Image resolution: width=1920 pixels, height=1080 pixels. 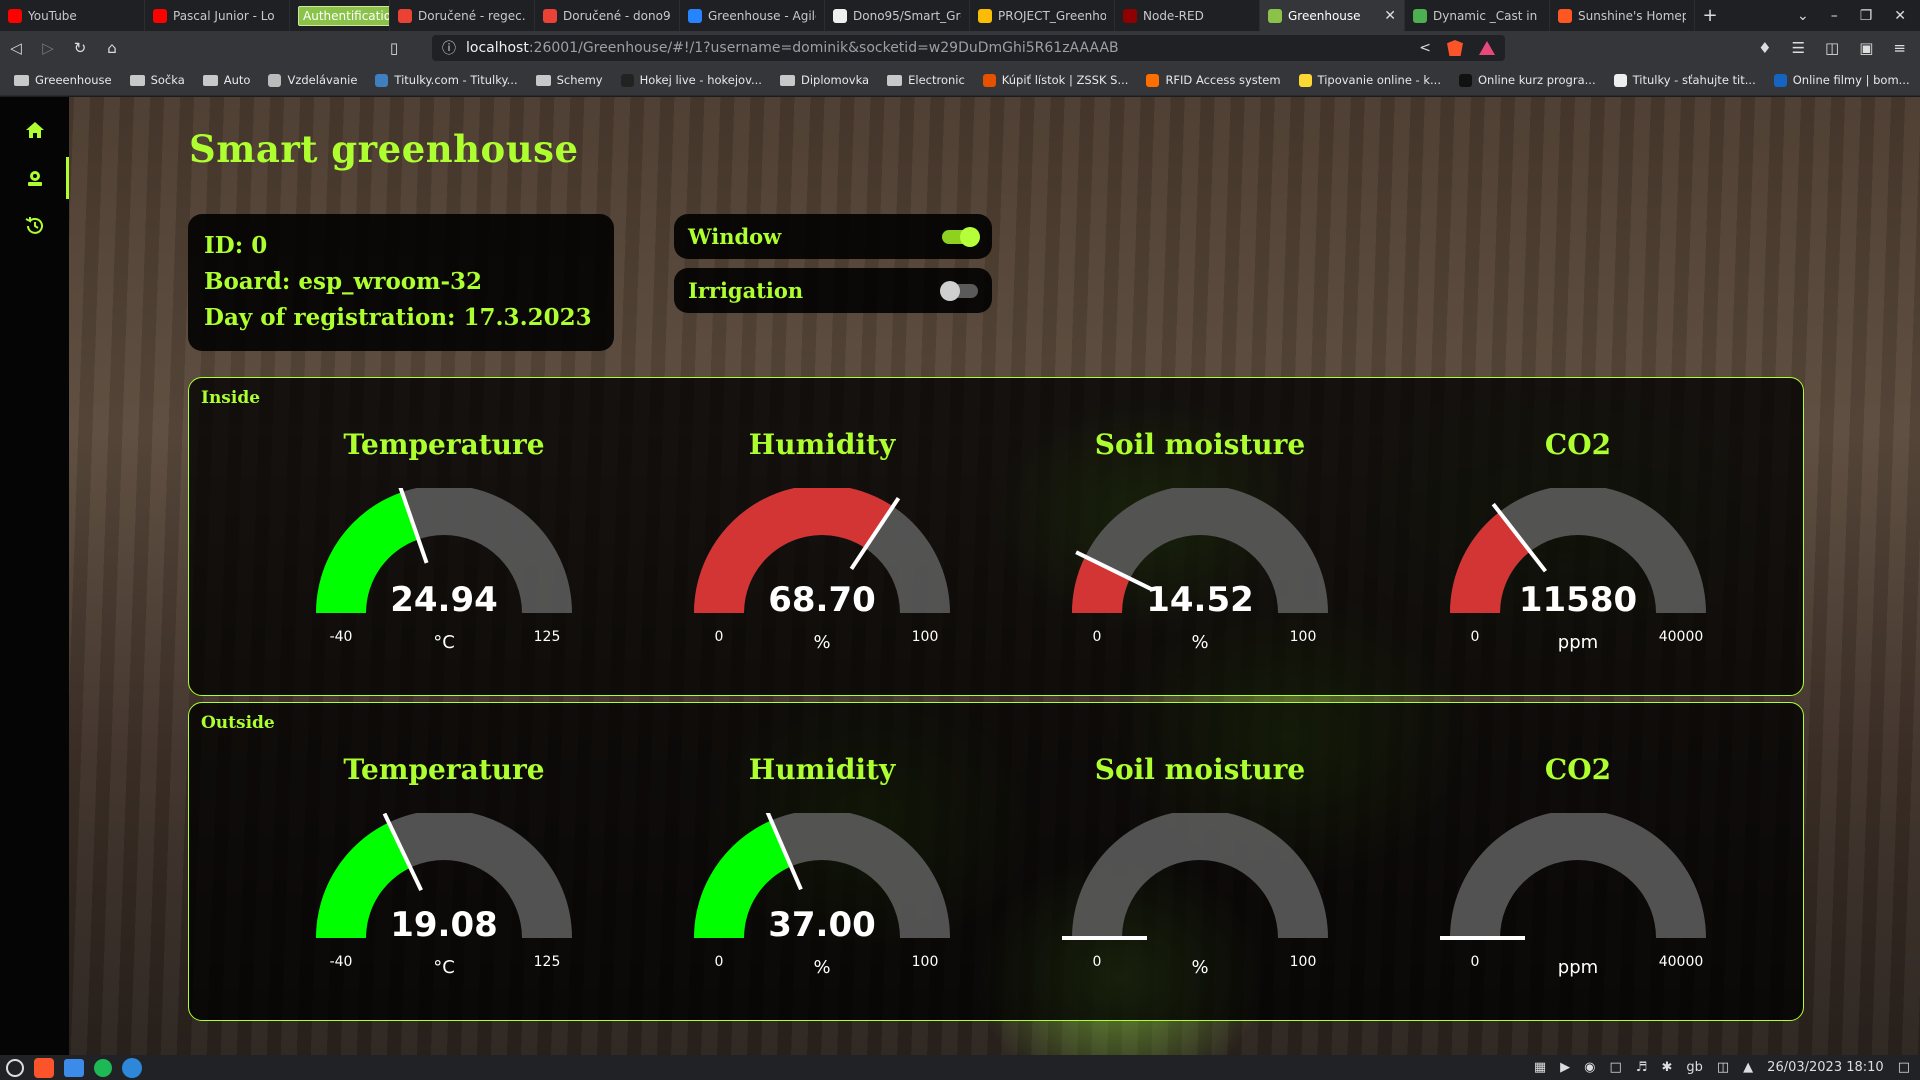 I want to click on bookmark-item: RFID Access system, so click(x=1213, y=80).